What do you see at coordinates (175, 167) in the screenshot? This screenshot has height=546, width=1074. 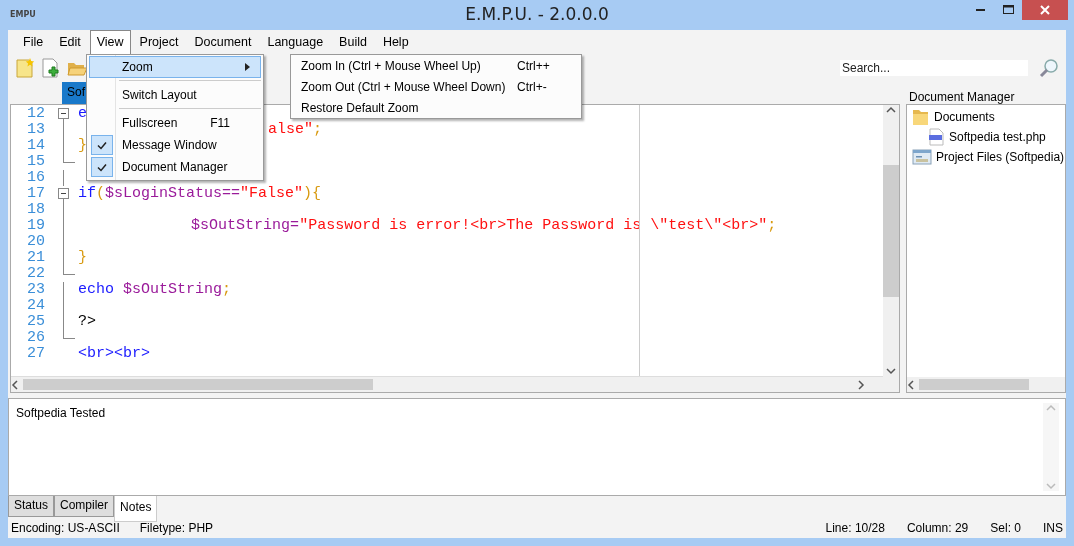 I see `menu-item: Document Manager` at bounding box center [175, 167].